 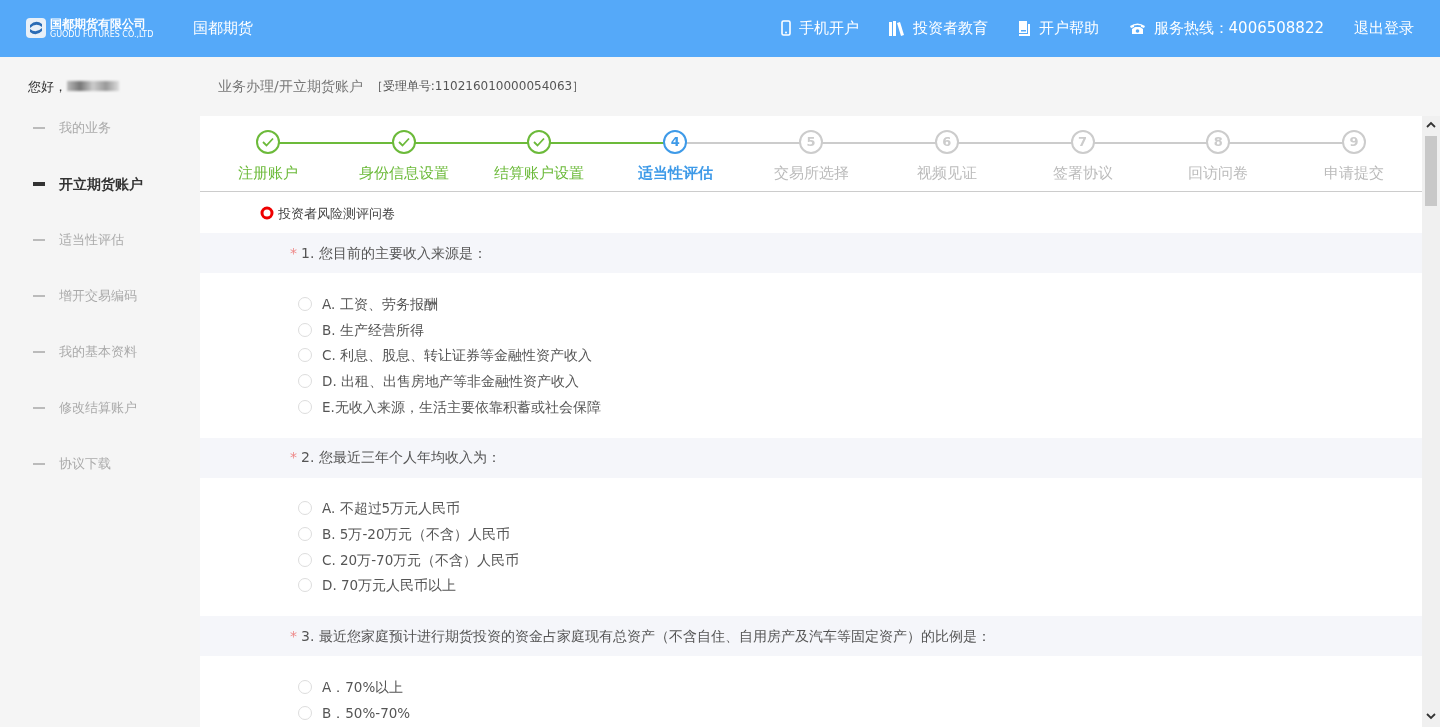 What do you see at coordinates (363, 687) in the screenshot?
I see `option-label: A．70%以上` at bounding box center [363, 687].